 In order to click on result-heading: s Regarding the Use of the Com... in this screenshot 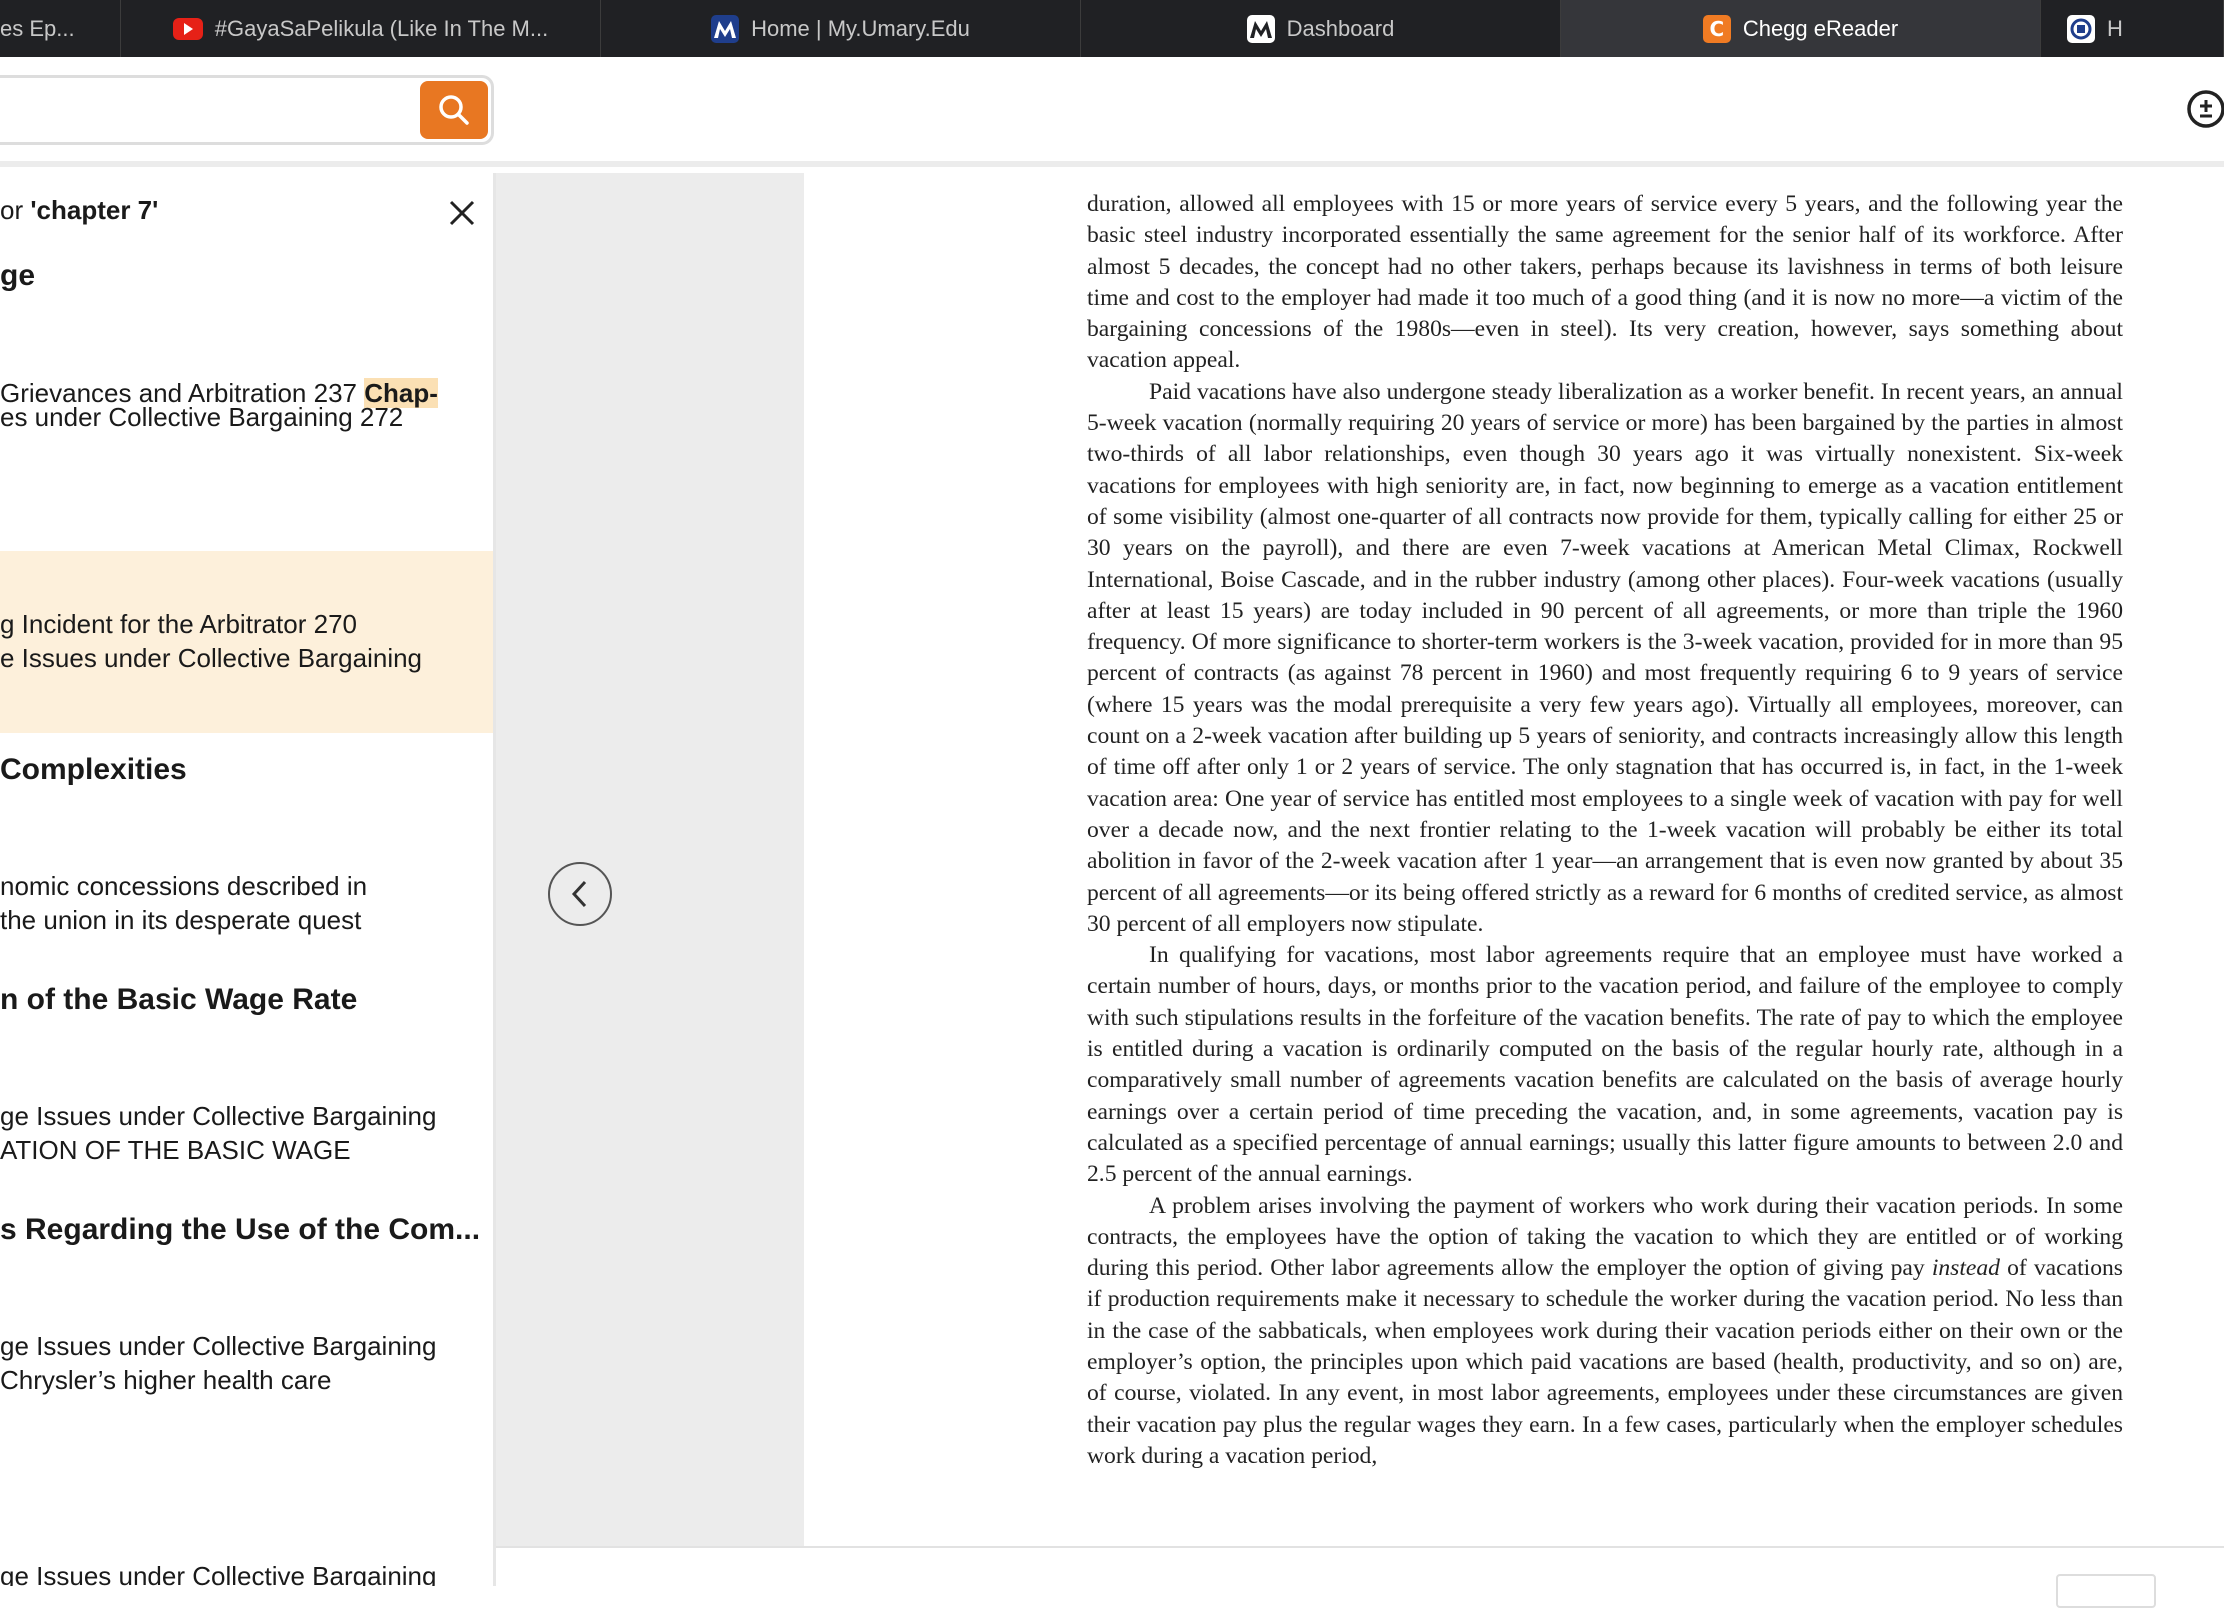, I will do `click(240, 1230)`.